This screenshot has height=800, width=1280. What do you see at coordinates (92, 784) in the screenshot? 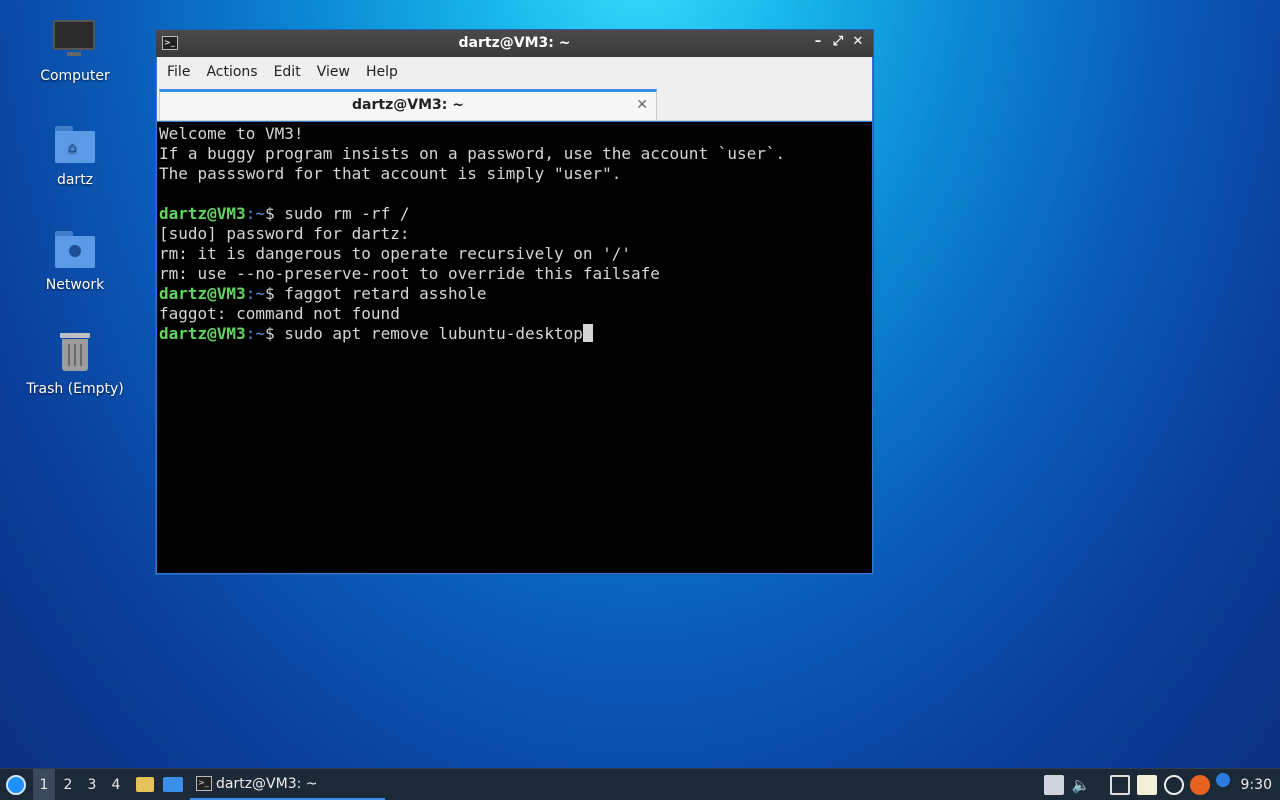
I see `workspace-3: 3` at bounding box center [92, 784].